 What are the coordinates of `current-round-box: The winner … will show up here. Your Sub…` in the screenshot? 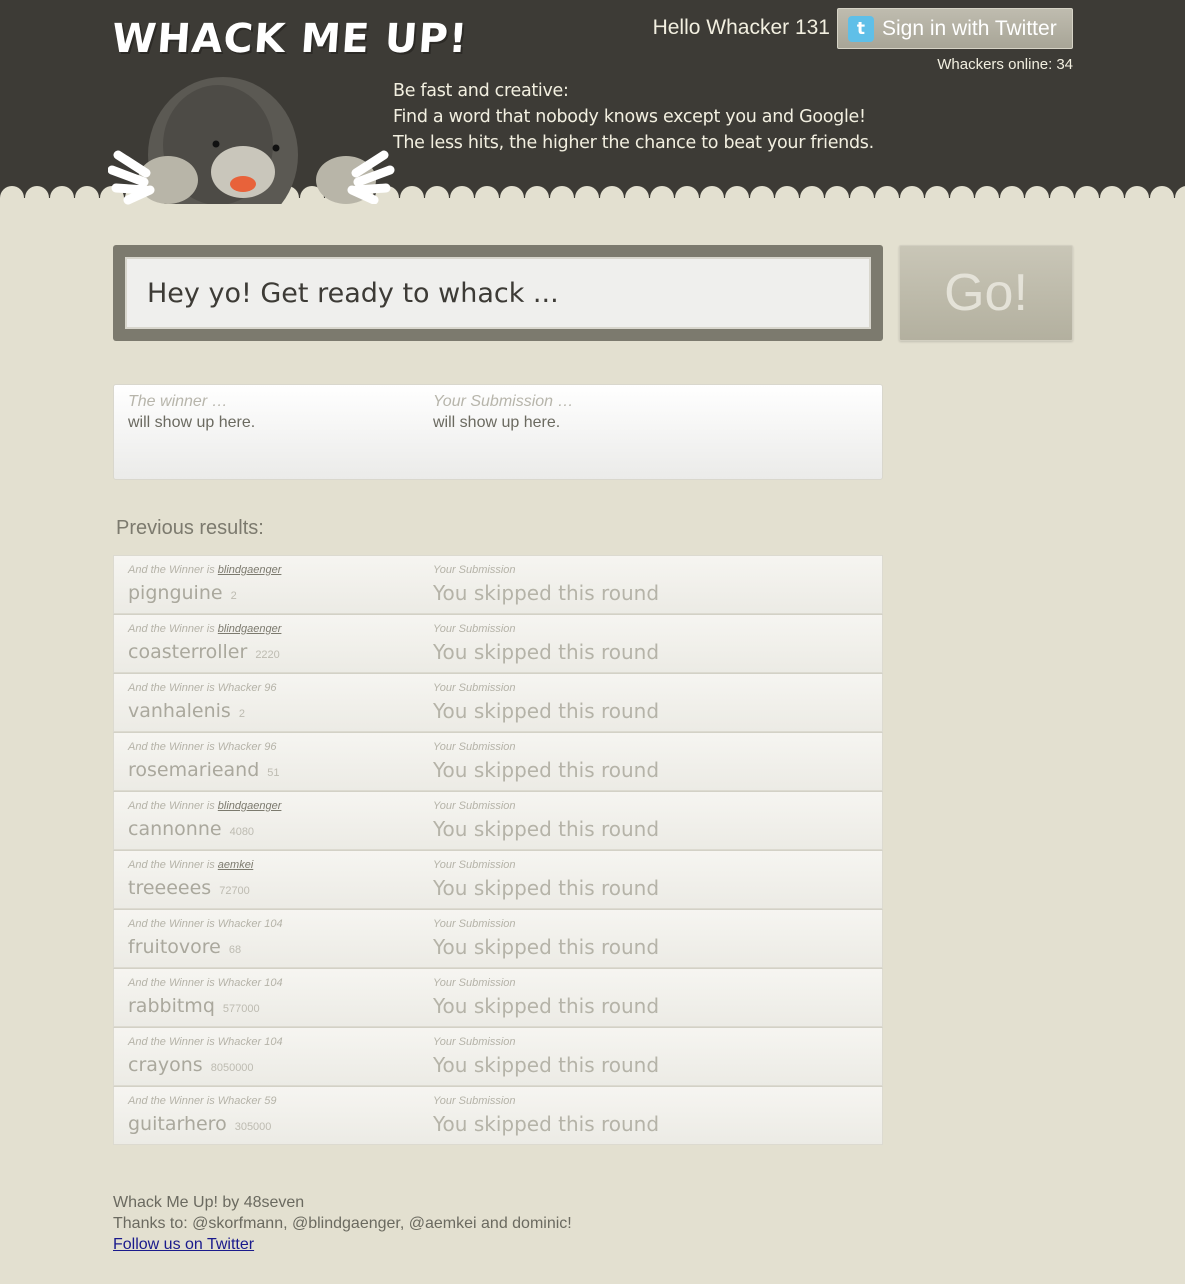 It's located at (498, 432).